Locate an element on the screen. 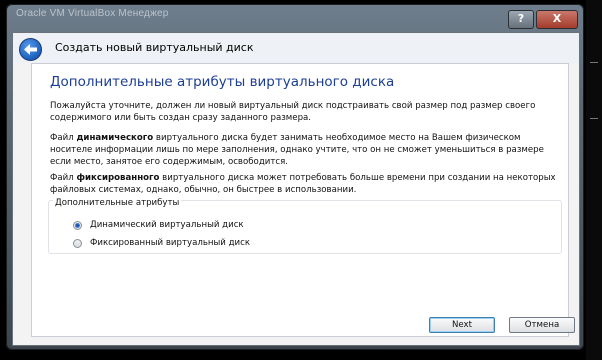  close-button: X is located at coordinates (557, 19).